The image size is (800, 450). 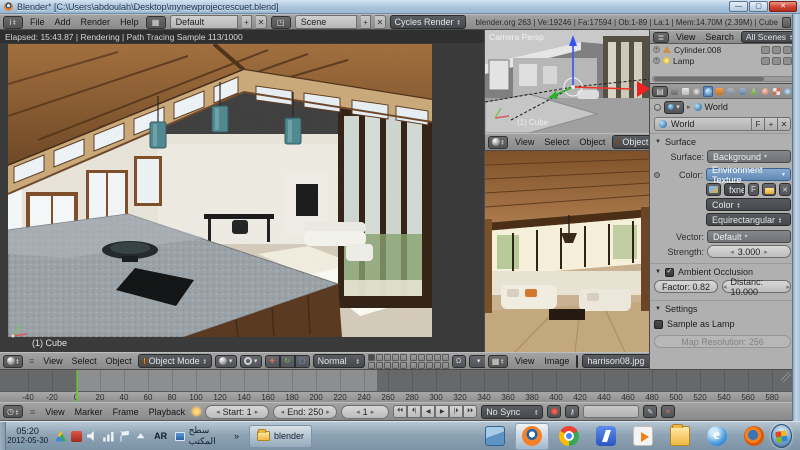 What do you see at coordinates (719, 91) in the screenshot?
I see `tab-object-icon` at bounding box center [719, 91].